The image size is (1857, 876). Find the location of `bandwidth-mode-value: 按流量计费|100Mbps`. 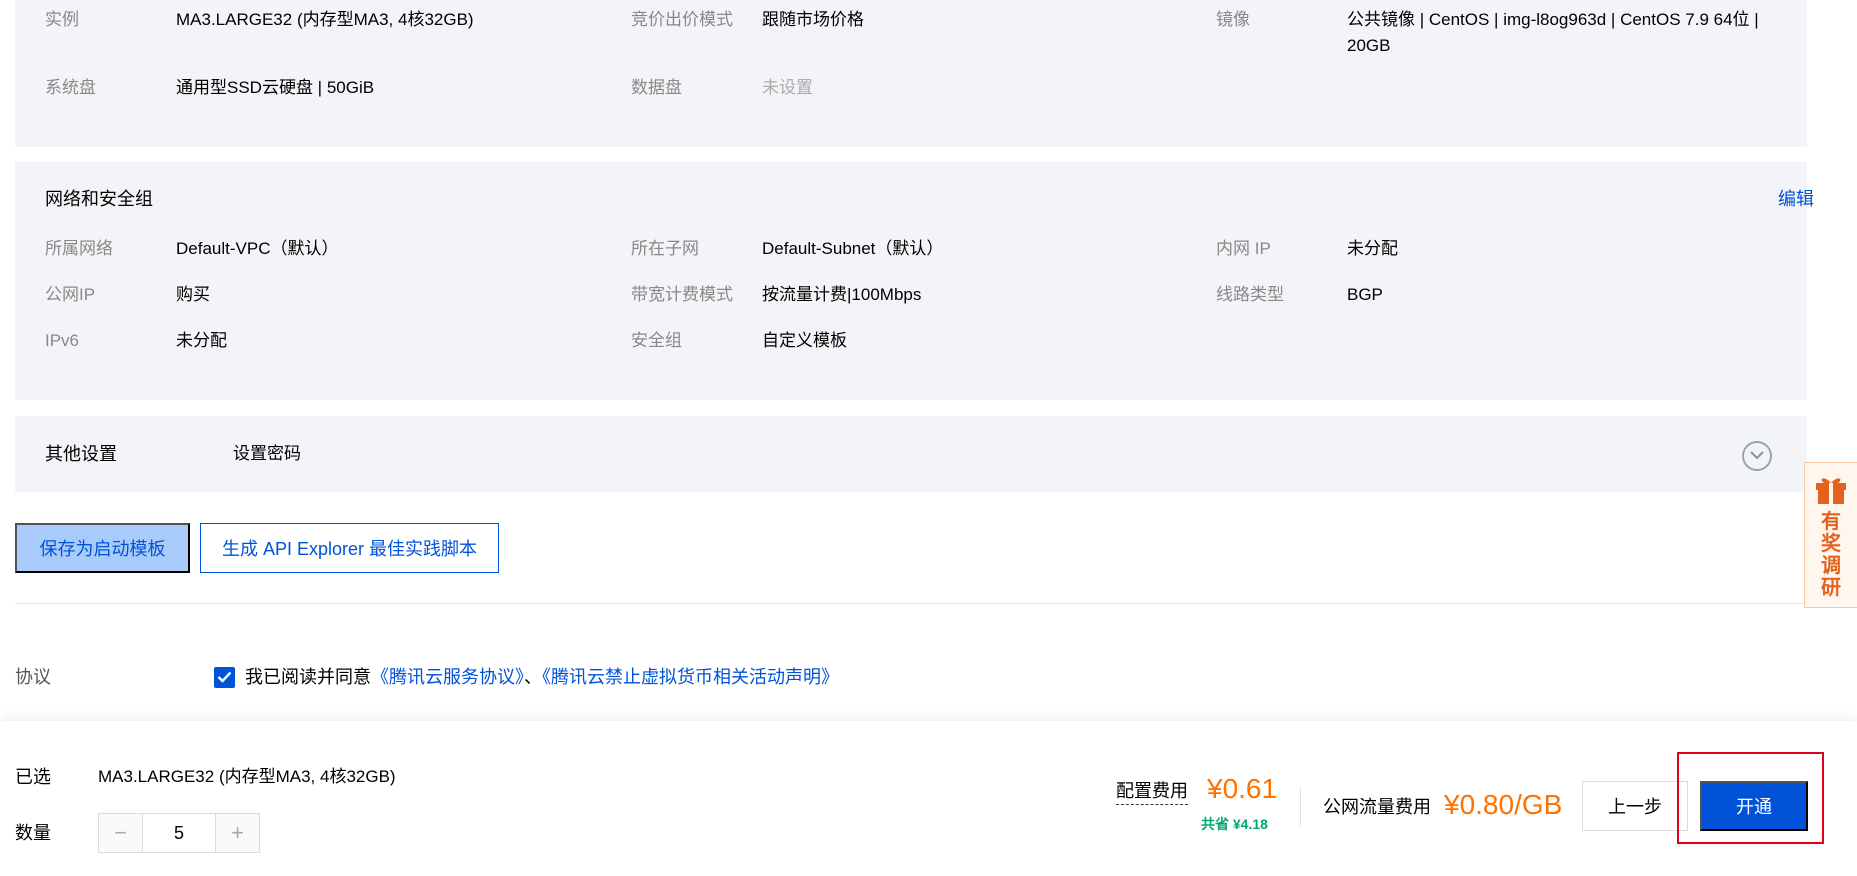

bandwidth-mode-value: 按流量计费|100Mbps is located at coordinates (842, 294).